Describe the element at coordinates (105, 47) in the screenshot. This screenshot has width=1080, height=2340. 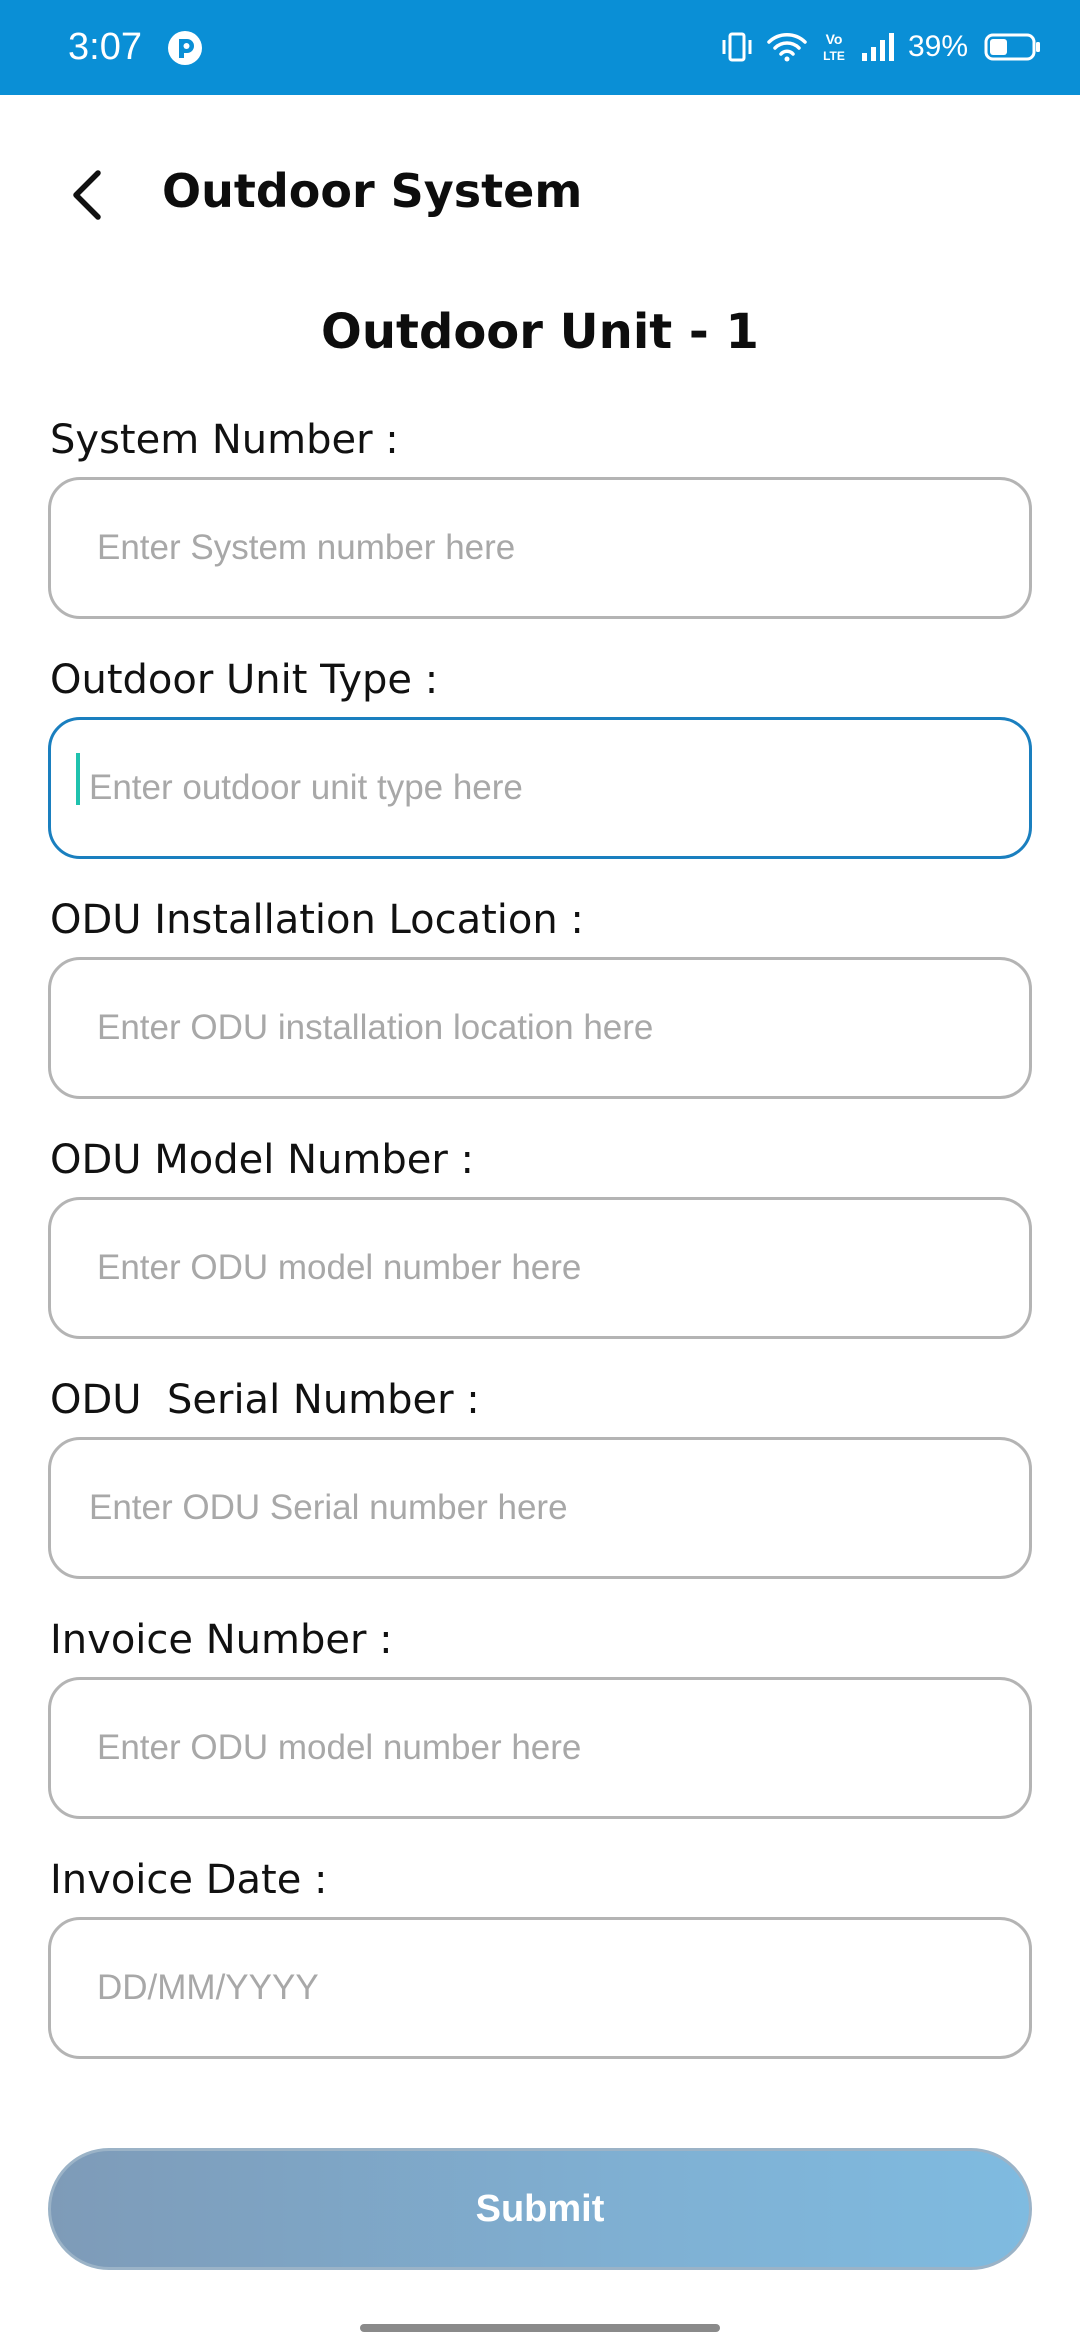
I see `status-time: 3:07` at that location.